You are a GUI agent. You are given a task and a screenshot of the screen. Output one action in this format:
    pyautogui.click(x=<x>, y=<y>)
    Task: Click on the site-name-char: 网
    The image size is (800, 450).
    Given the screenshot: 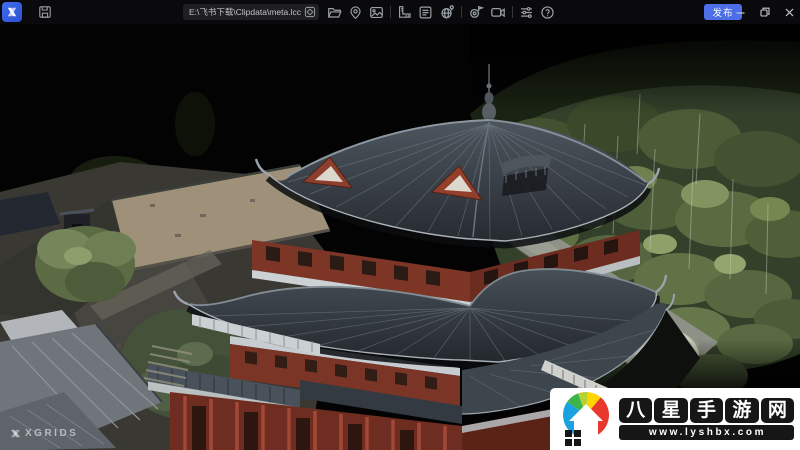 What is the action you would take?
    pyautogui.click(x=777, y=410)
    